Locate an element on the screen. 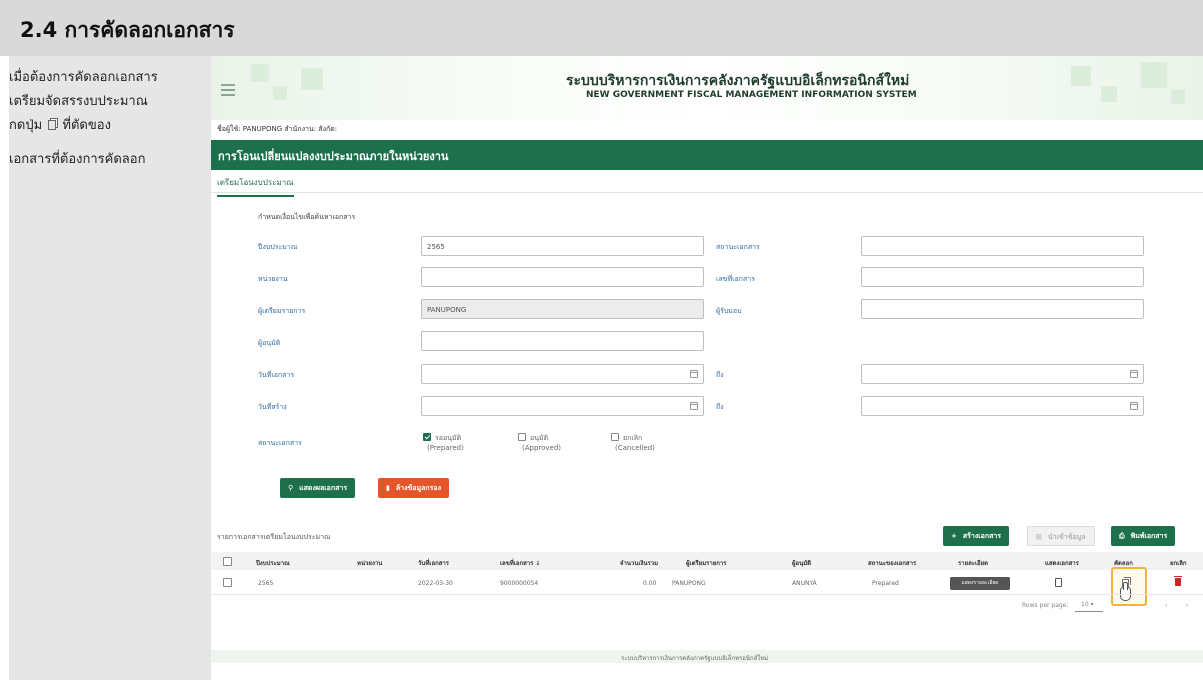 The height and width of the screenshot is (680, 1203). created-date-to-input is located at coordinates (1002, 406).